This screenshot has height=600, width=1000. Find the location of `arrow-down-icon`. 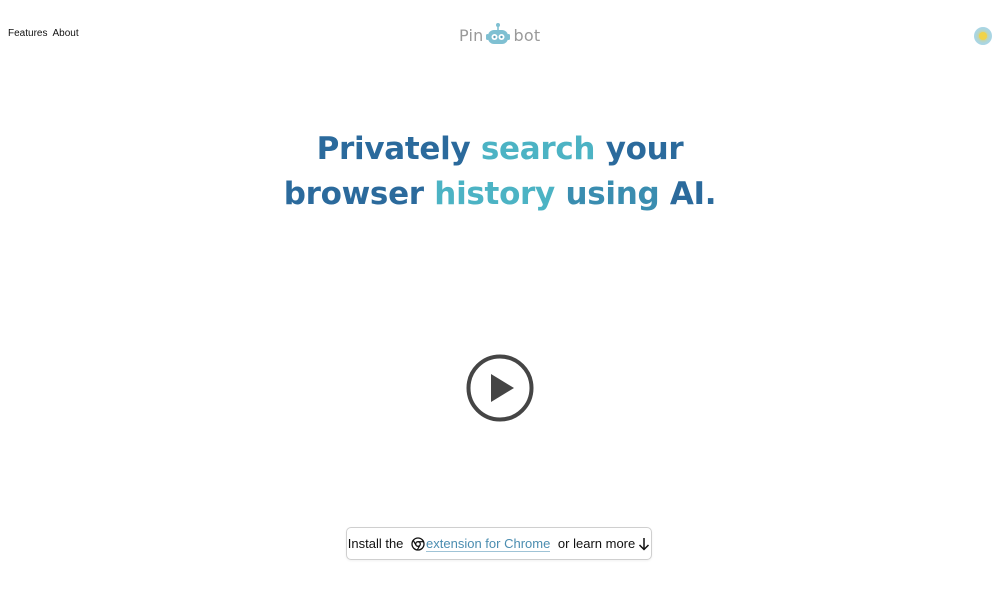

arrow-down-icon is located at coordinates (644, 544).